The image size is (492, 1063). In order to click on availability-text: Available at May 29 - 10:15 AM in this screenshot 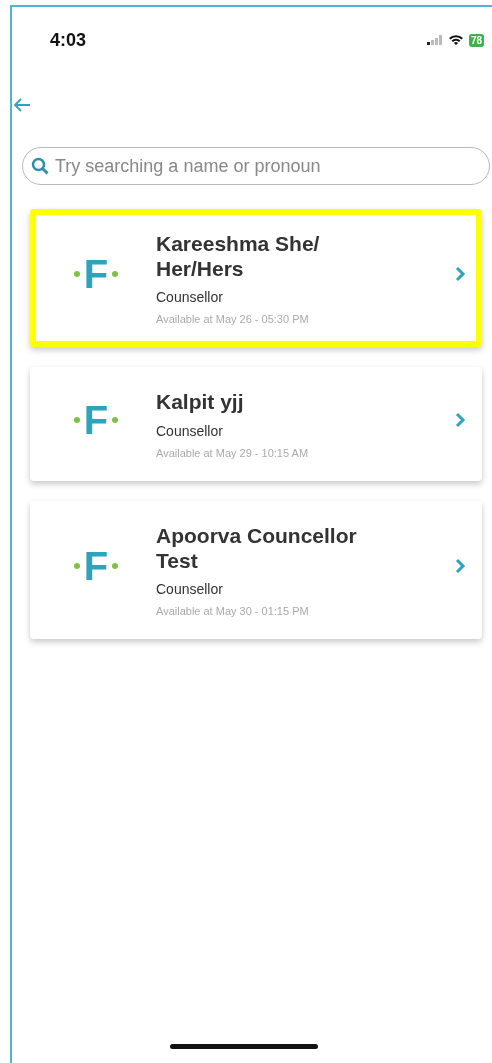, I will do `click(233, 452)`.